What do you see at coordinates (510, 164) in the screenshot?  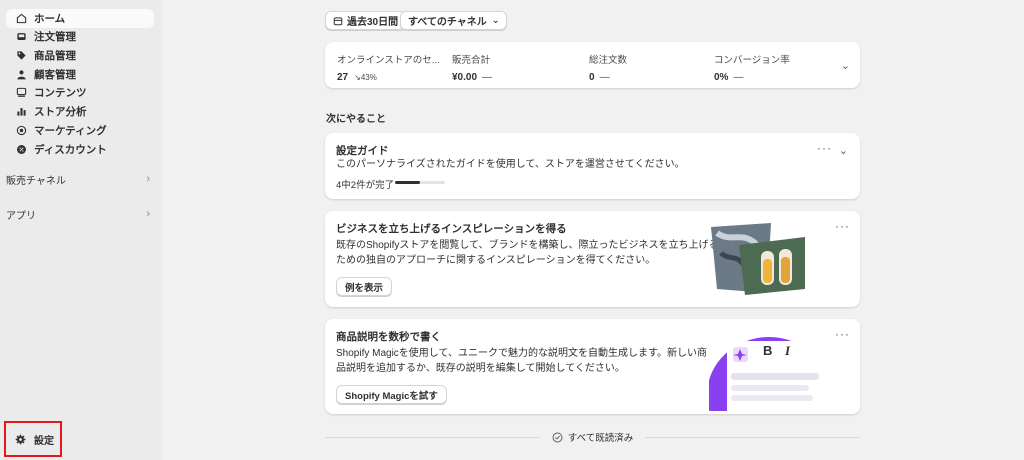 I see `setup-guide-description: このパーソナライズされたガイドを使用して、ストアを運営させてください。` at bounding box center [510, 164].